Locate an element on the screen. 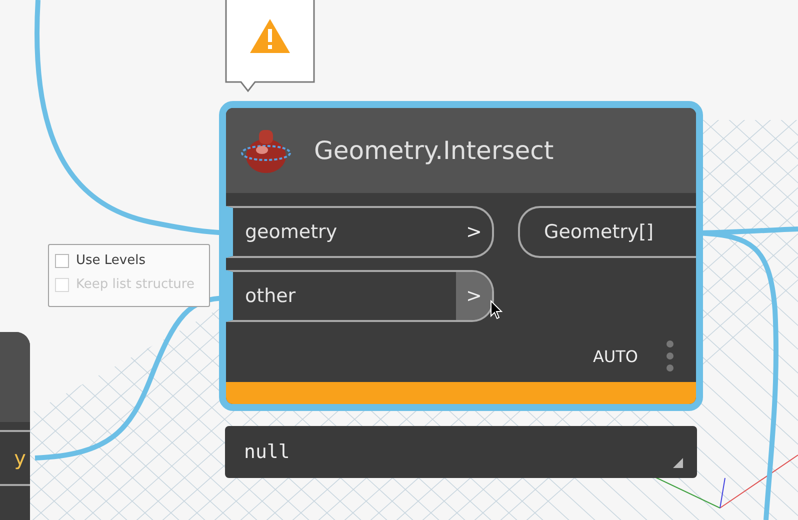 The image size is (798, 520). more-icon is located at coordinates (670, 356).